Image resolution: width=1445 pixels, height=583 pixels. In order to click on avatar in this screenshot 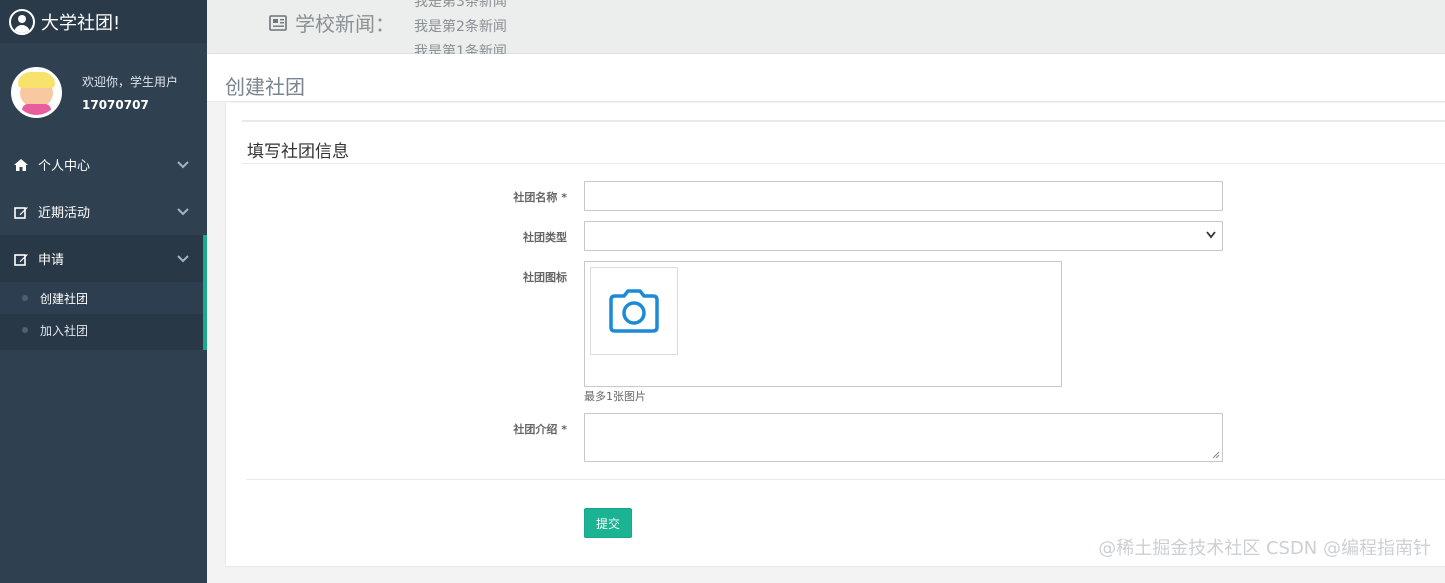, I will do `click(36, 92)`.